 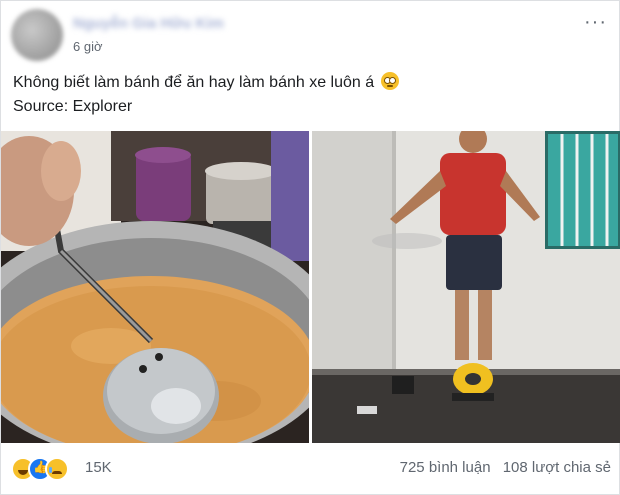 I want to click on post-header: Nguyễn Gia Hữu Kim 6 giờ ···, so click(x=311, y=37).